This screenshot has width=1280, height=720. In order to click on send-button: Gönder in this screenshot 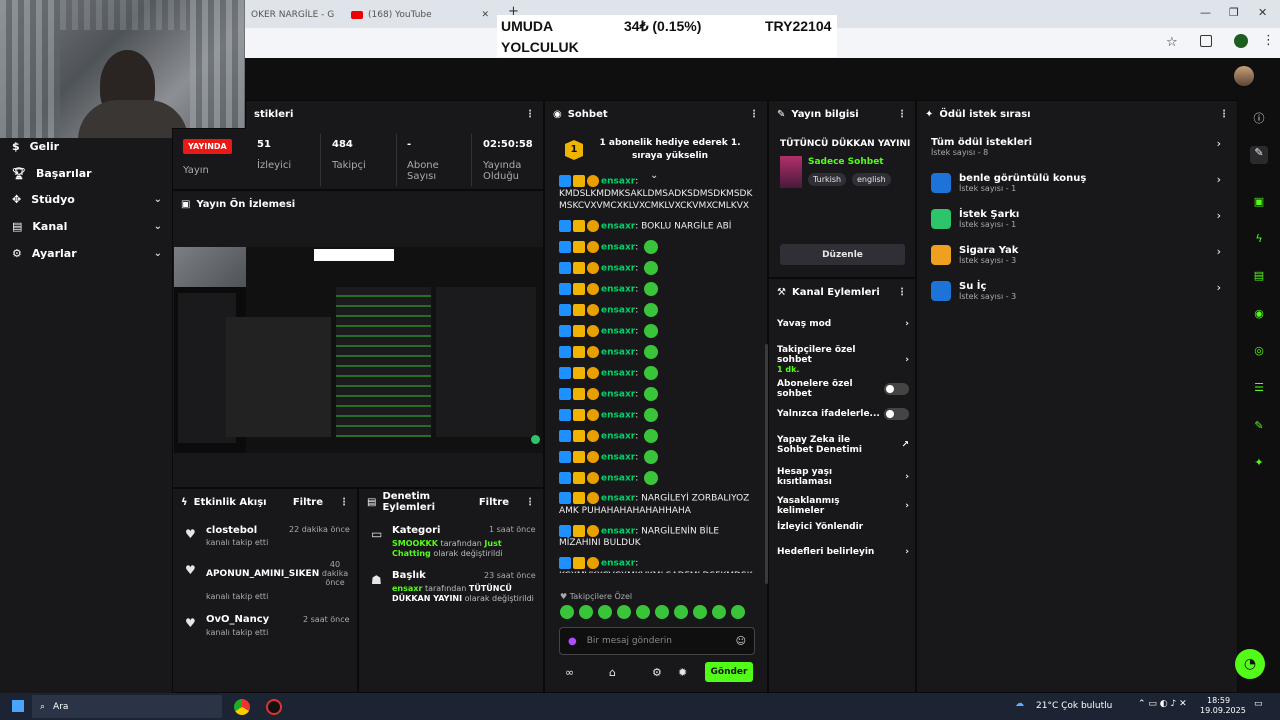, I will do `click(729, 672)`.